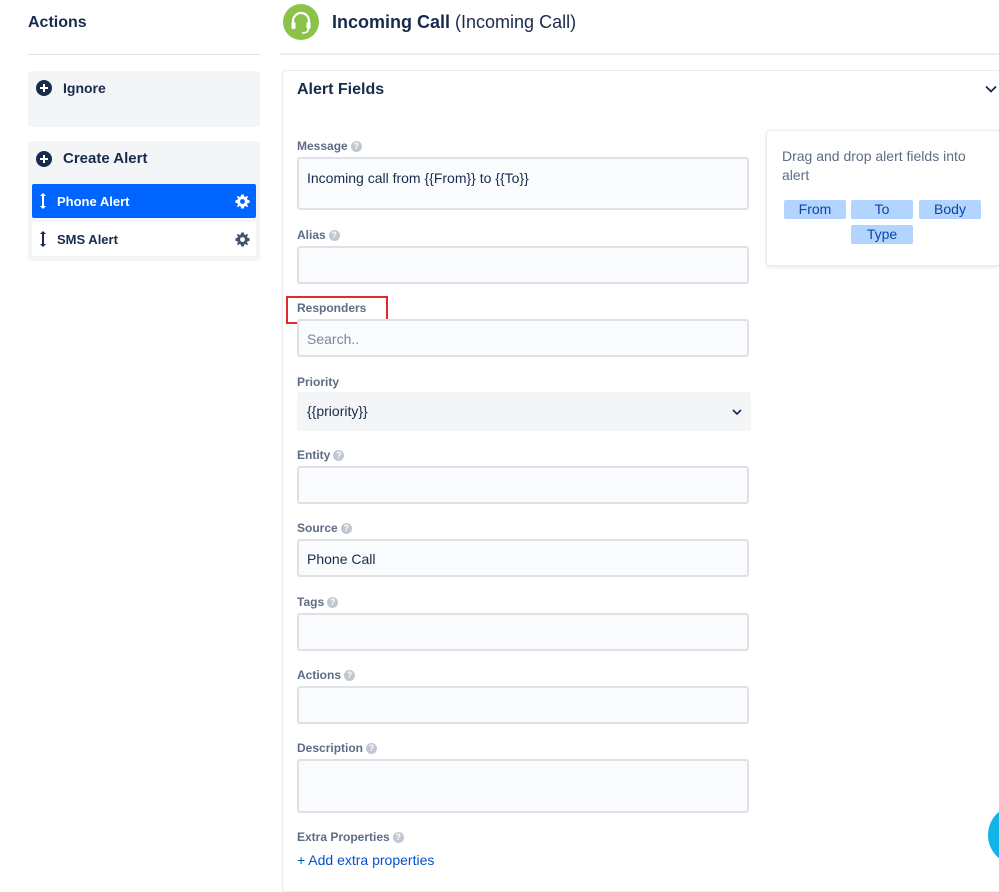 This screenshot has width=999, height=892. What do you see at coordinates (523, 632) in the screenshot?
I see `tags-field` at bounding box center [523, 632].